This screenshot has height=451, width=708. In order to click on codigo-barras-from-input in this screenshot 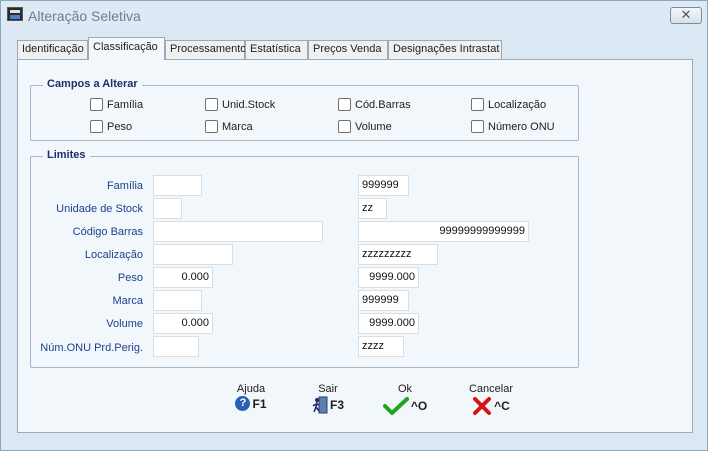, I will do `click(238, 231)`.